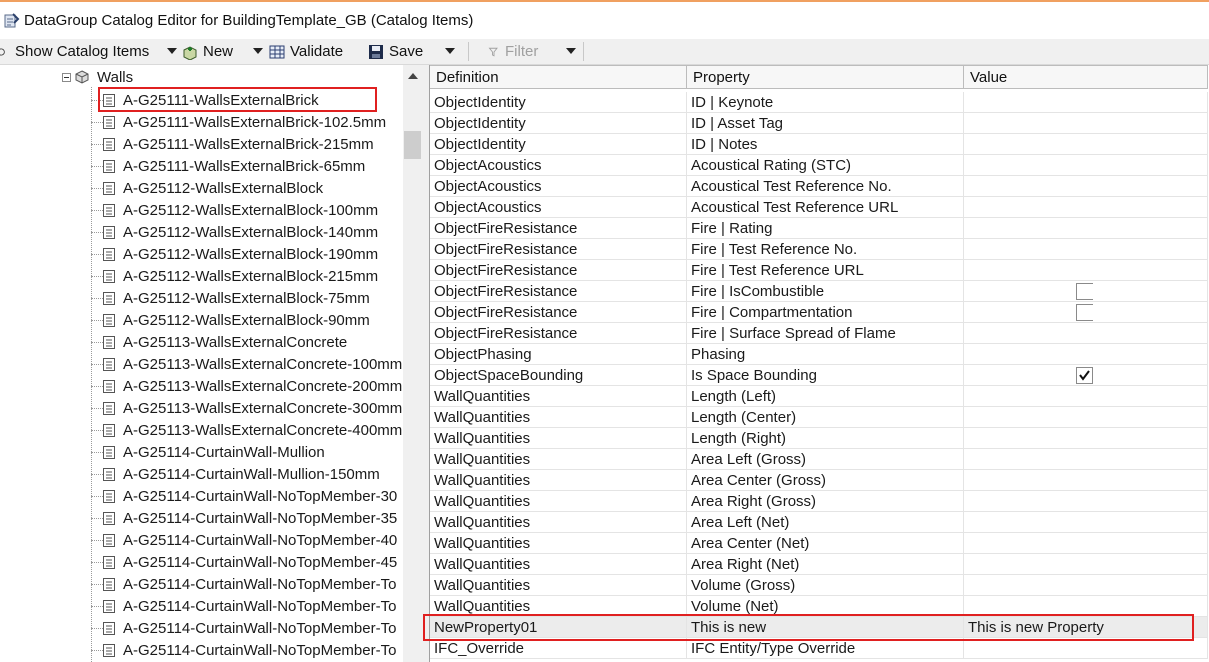  What do you see at coordinates (97, 77) in the screenshot?
I see `tree-node-walls: Walls` at bounding box center [97, 77].